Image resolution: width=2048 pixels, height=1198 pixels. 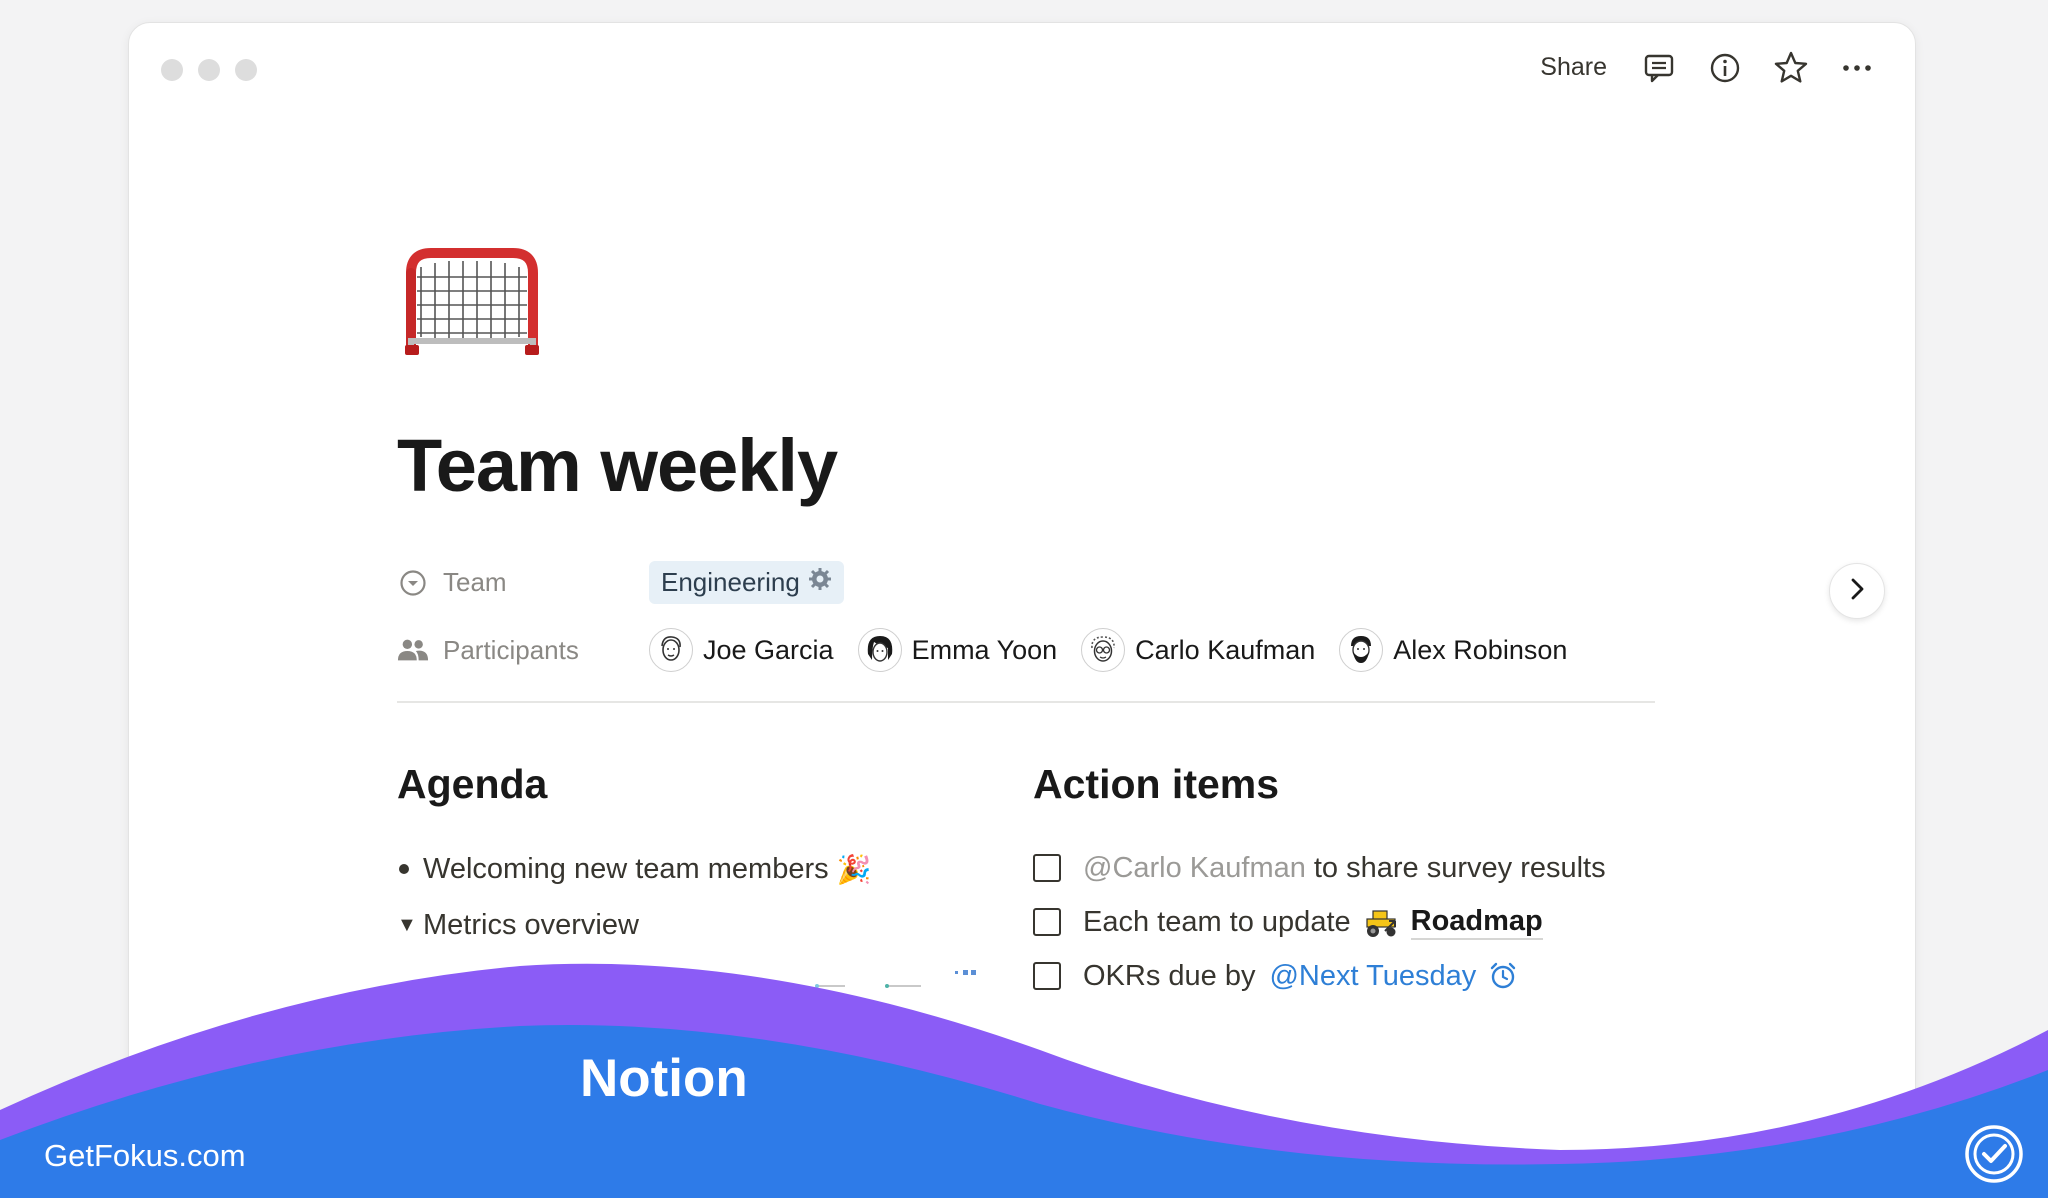 I want to click on todo-item: OKRs due by @Next Tuesday, so click(x=1319, y=976).